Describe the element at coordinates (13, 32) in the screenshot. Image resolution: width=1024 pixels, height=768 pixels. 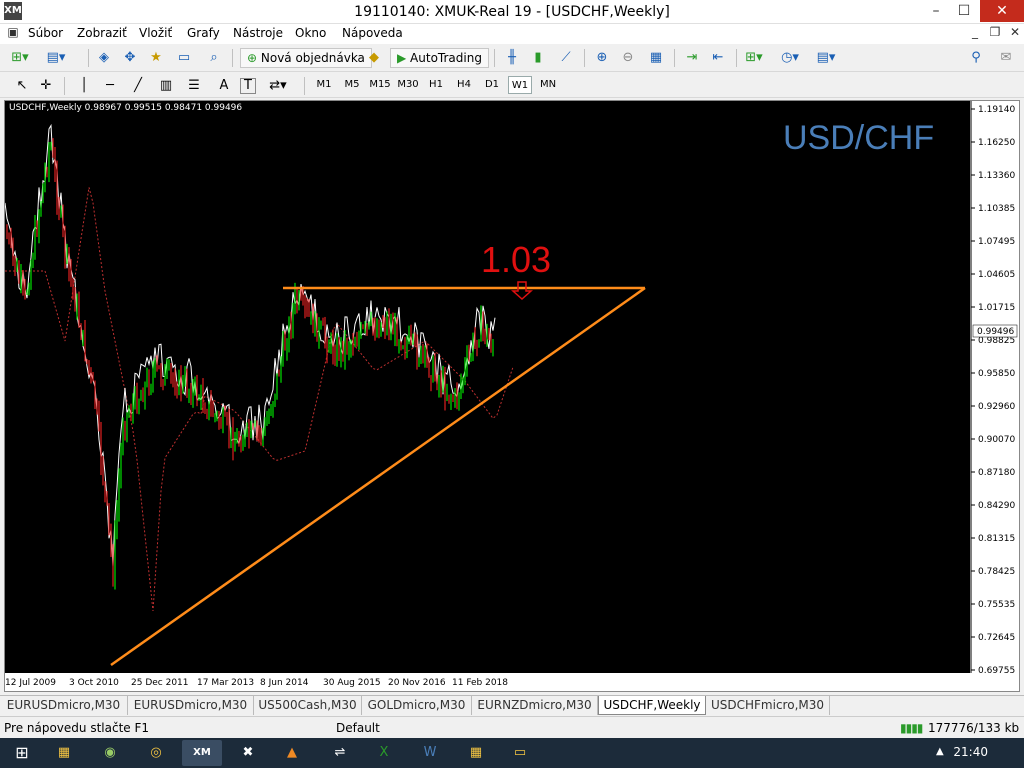
I see `chart-window-icon: ▣` at that location.